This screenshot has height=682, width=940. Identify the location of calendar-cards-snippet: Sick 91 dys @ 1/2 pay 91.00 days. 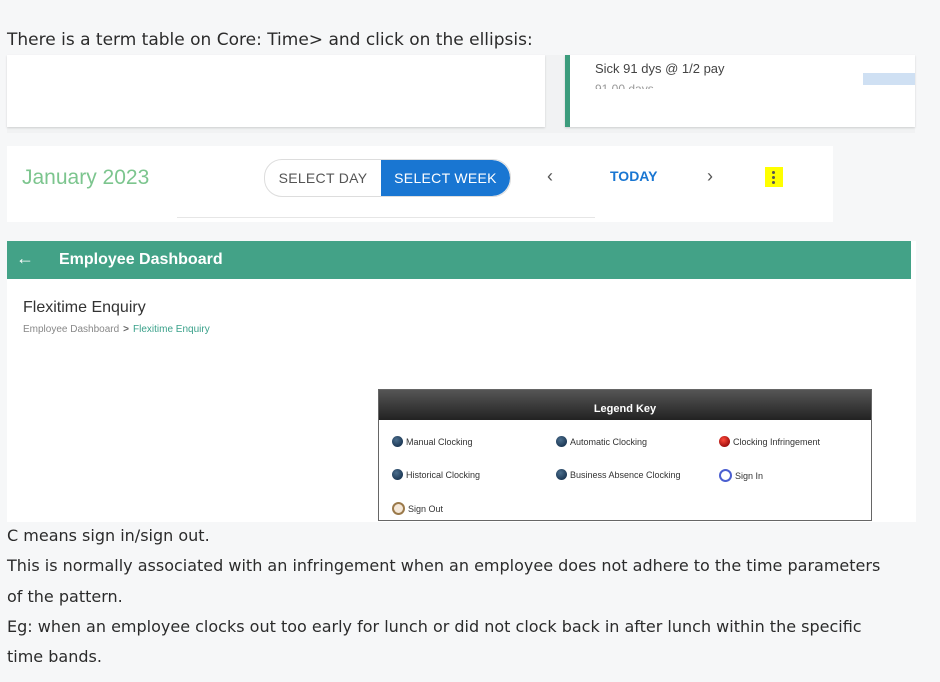
(461, 94).